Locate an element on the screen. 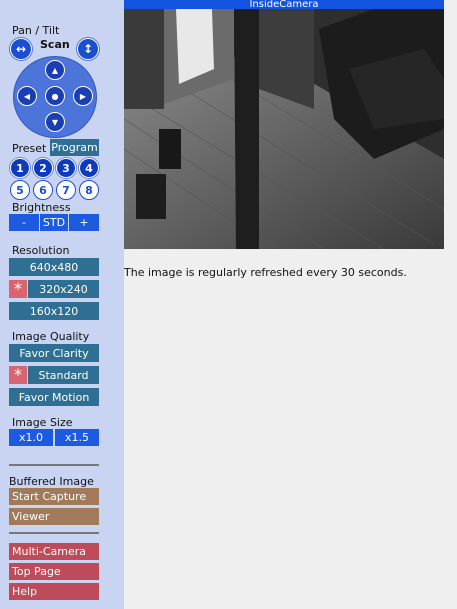  tilt-scan-button: ↕ is located at coordinates (88, 49).